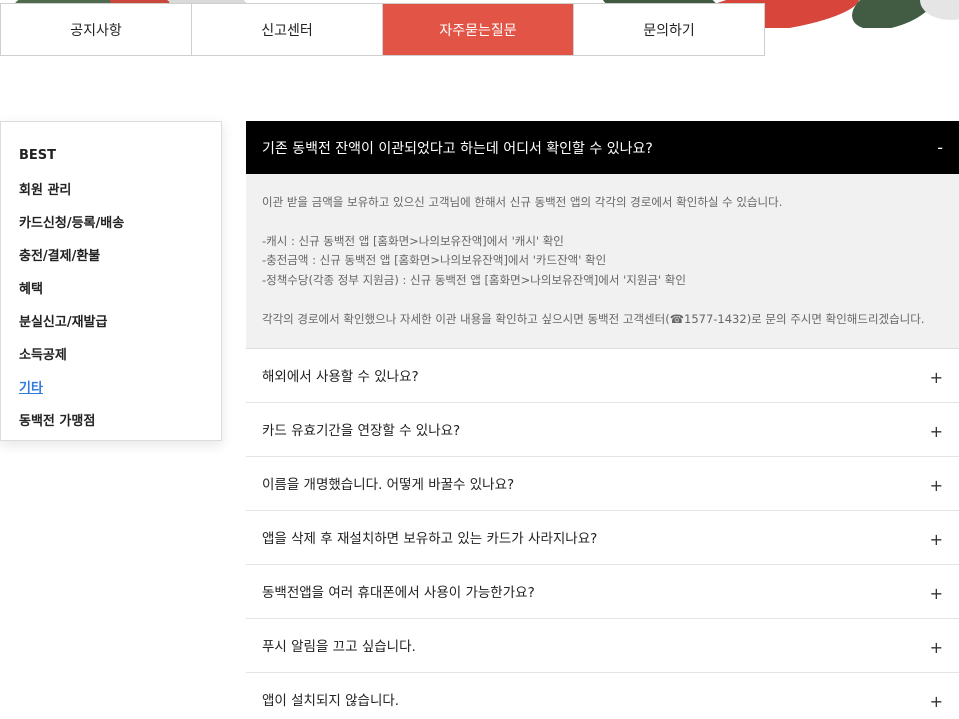  Describe the element at coordinates (361, 431) in the screenshot. I see `faq-question-text: 카드 유효기간을 연장할 수 있나요?` at that location.